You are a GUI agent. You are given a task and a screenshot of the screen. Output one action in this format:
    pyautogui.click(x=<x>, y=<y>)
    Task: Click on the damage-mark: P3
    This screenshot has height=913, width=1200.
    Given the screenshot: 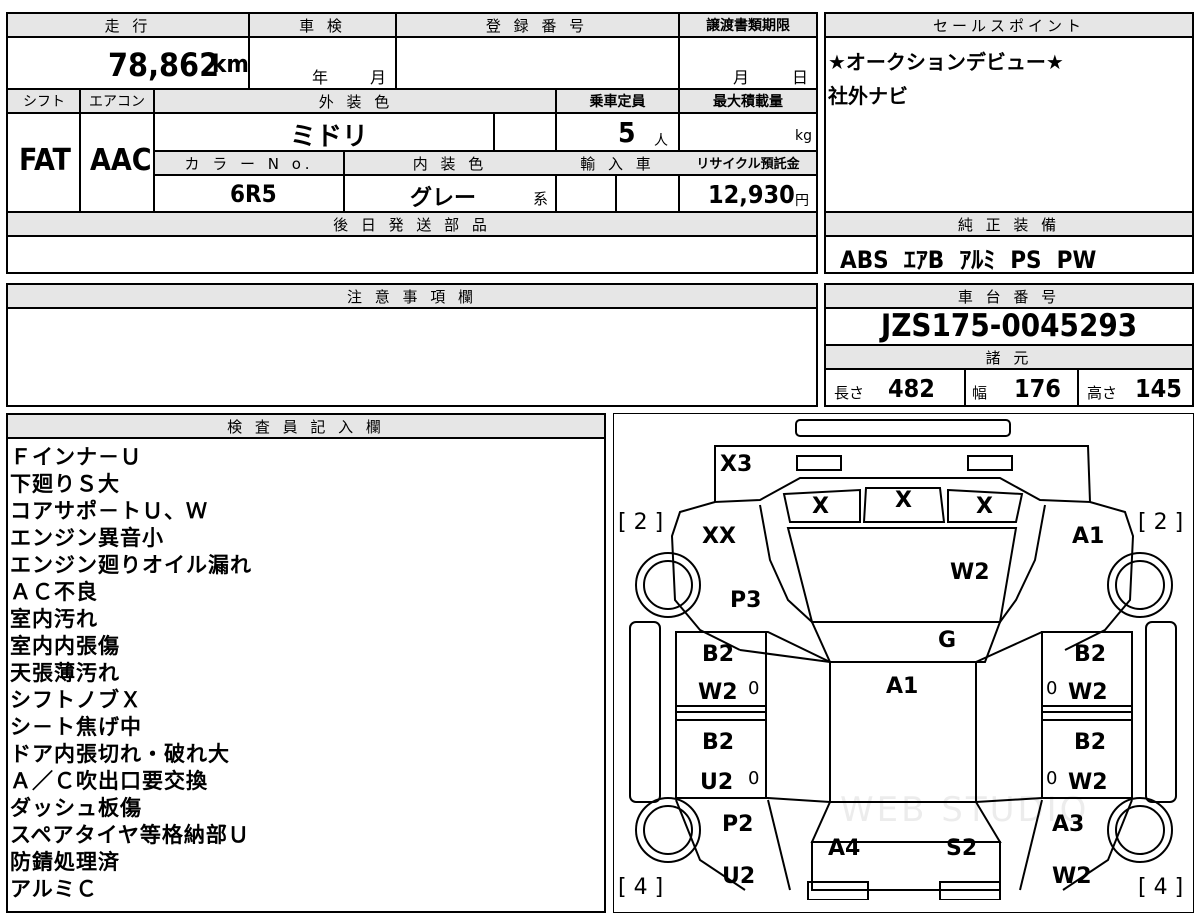 What is the action you would take?
    pyautogui.click(x=746, y=600)
    